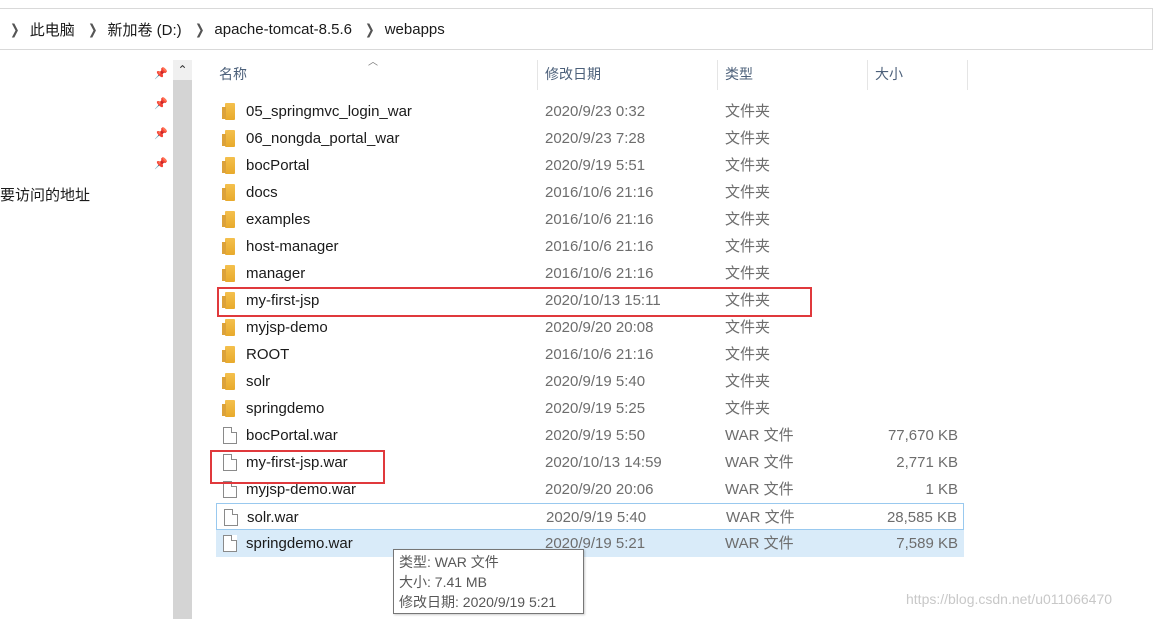  What do you see at coordinates (595, 435) in the screenshot?
I see `file-date: 2020/9/19 5:50` at bounding box center [595, 435].